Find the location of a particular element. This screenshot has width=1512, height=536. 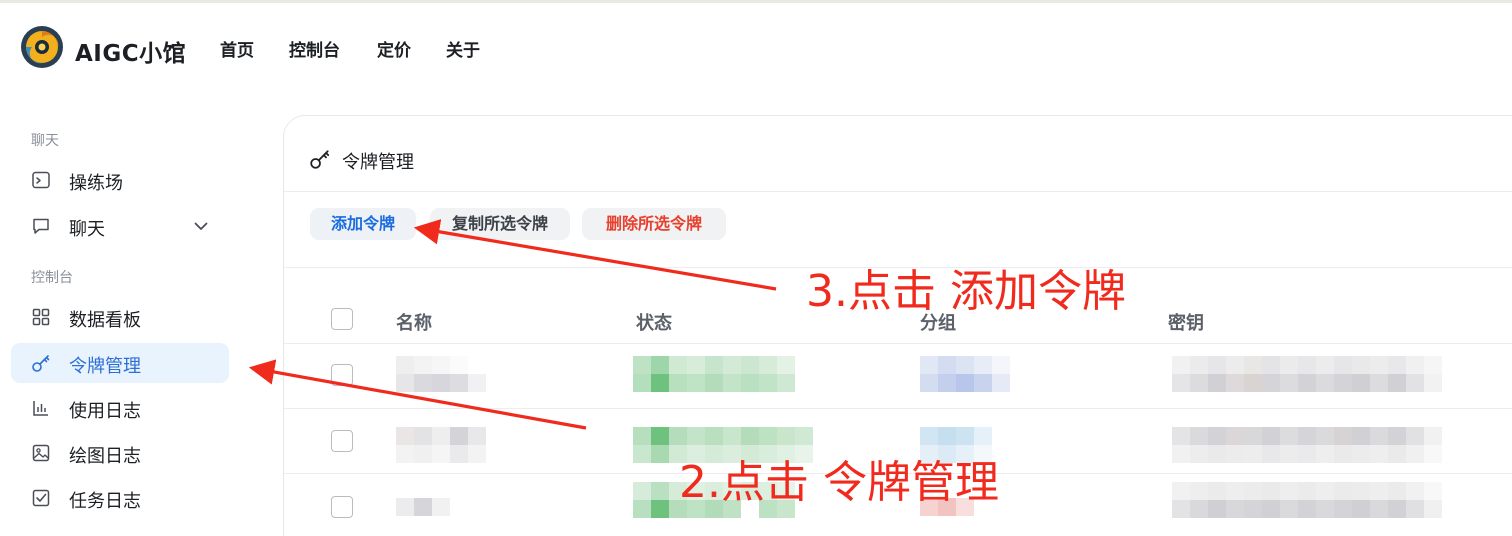

column-header-name: 名称 is located at coordinates (414, 323).